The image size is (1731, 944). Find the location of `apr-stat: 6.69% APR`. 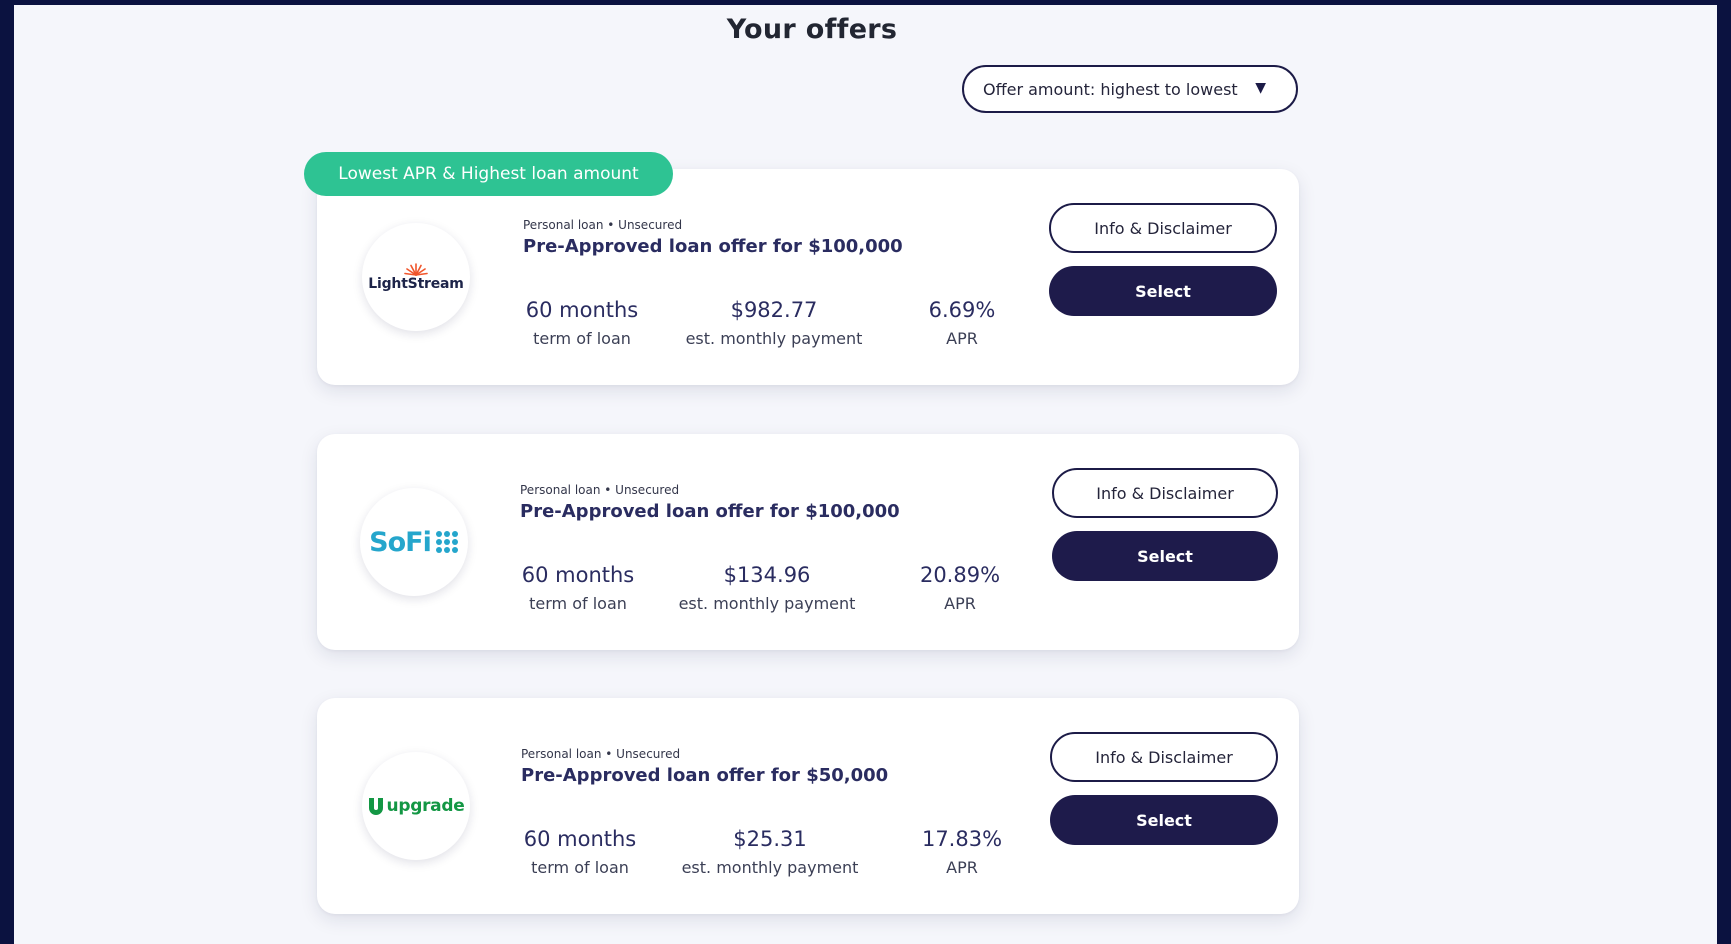

apr-stat: 6.69% APR is located at coordinates (962, 322).